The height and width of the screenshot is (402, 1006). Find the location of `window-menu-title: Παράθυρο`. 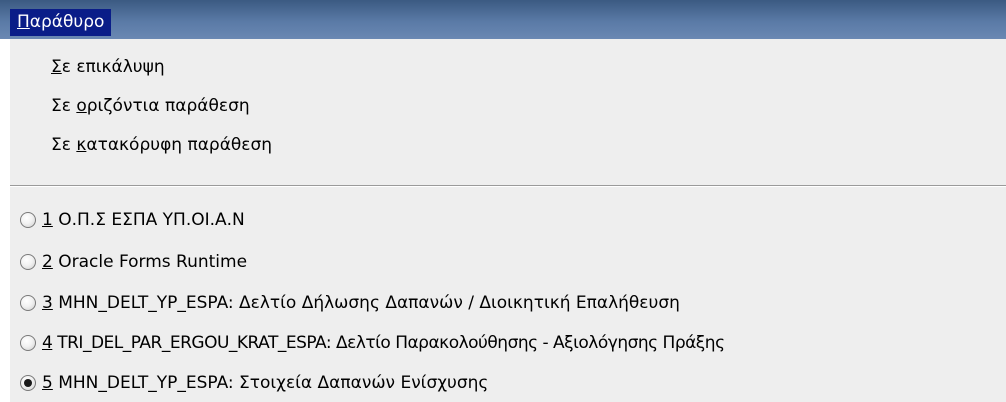

window-menu-title: Παράθυρο is located at coordinates (61, 22).